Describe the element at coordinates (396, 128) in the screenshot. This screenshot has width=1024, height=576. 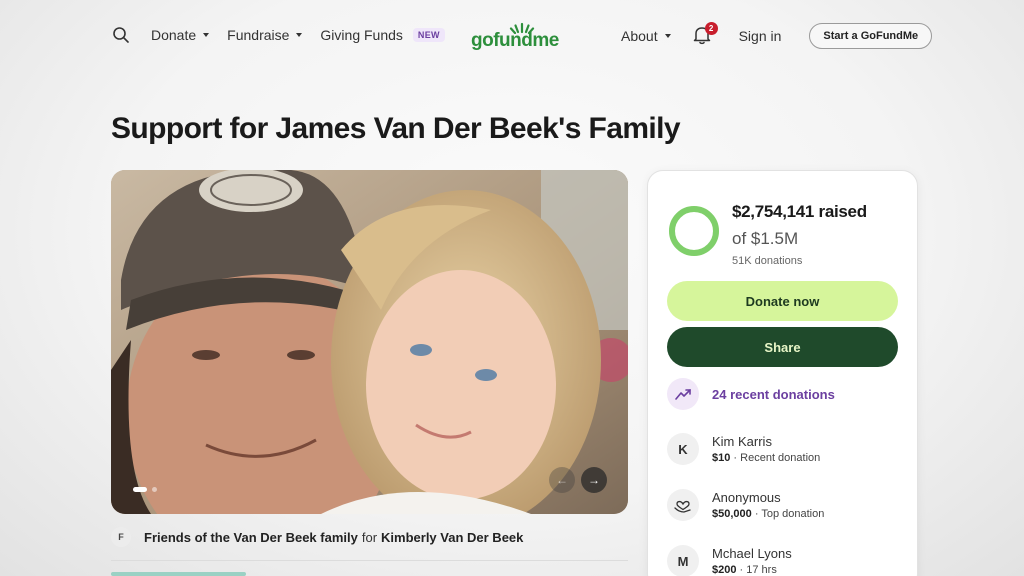
I see `page-title: Support for James Van Der Beek's Family` at that location.